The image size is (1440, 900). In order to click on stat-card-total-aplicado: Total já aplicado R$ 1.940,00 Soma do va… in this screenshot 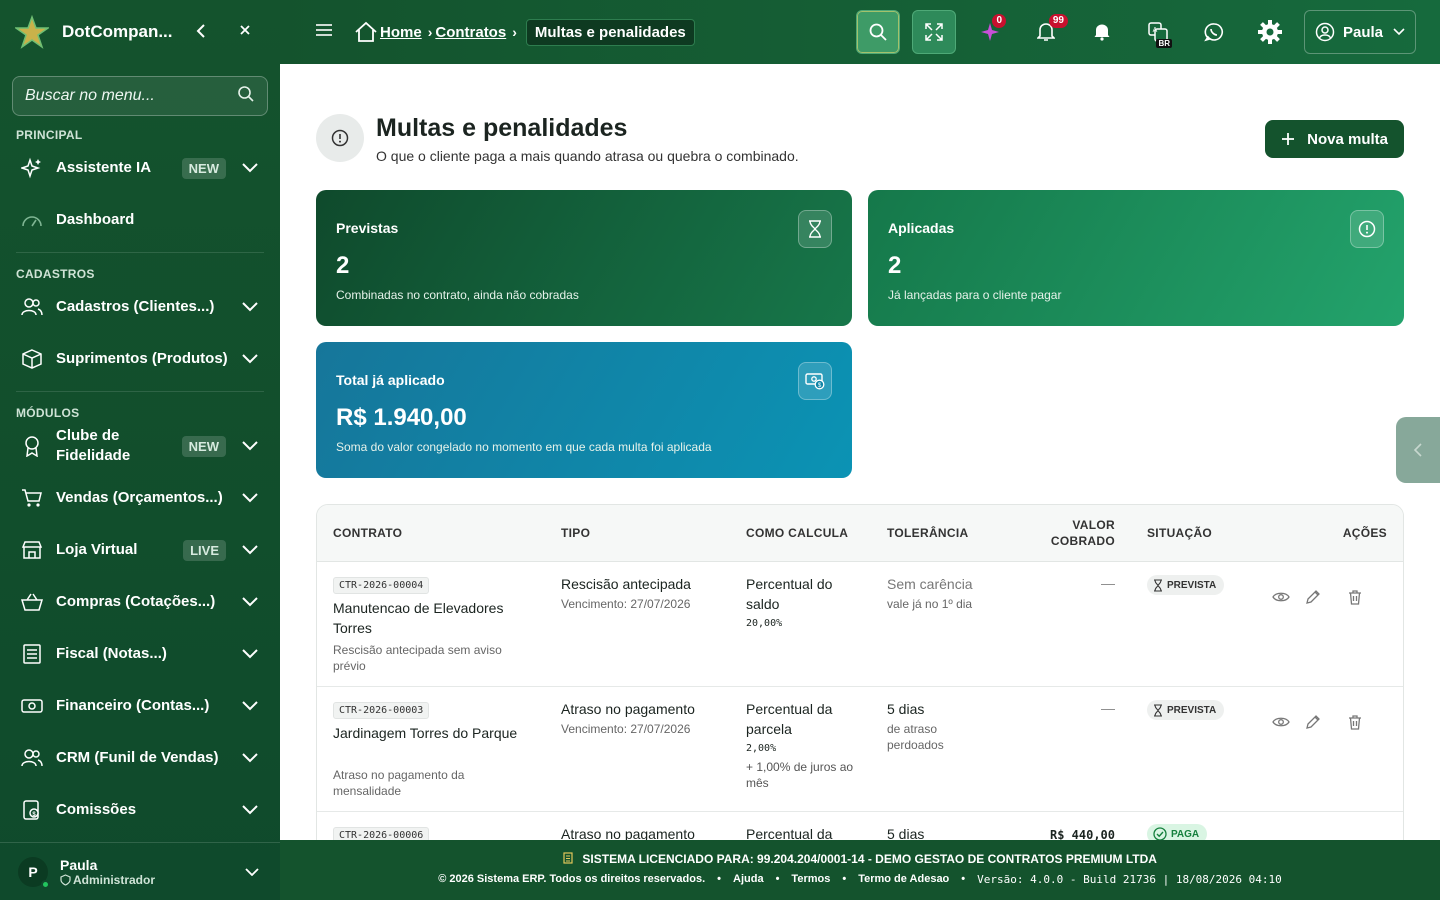, I will do `click(584, 410)`.